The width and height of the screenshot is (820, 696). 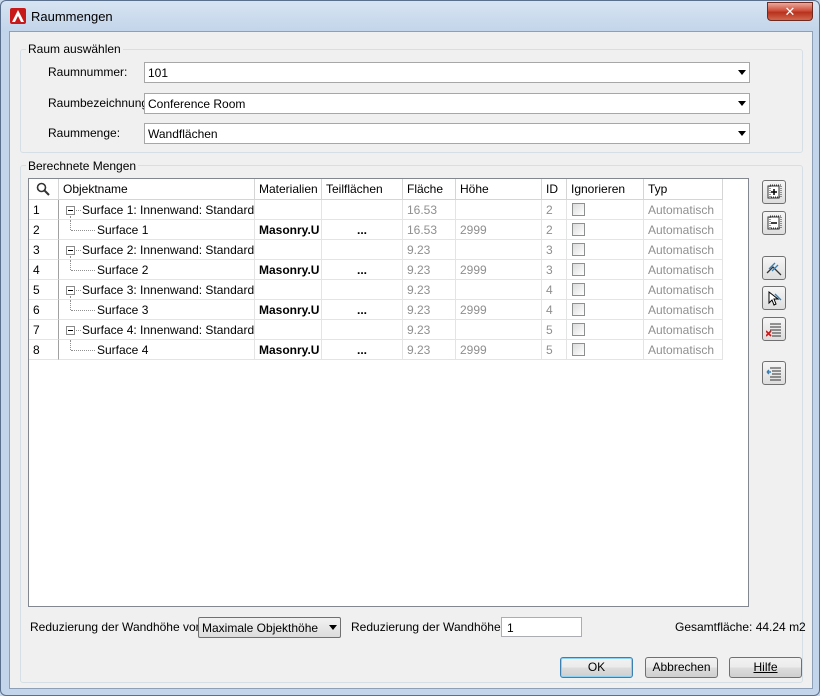 What do you see at coordinates (447, 72) in the screenshot?
I see `room-number-dropdown: 101` at bounding box center [447, 72].